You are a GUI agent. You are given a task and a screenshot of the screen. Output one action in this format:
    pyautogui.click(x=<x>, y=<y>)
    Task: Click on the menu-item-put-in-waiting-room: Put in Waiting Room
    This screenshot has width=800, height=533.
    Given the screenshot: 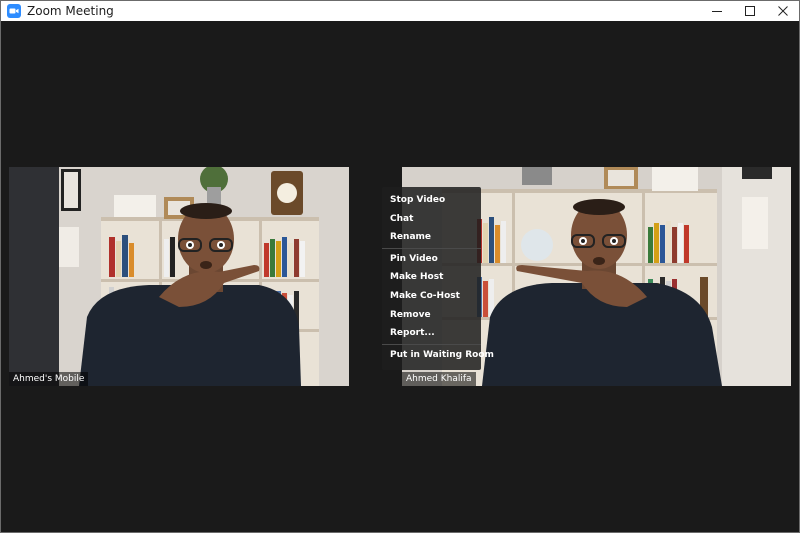 What is the action you would take?
    pyautogui.click(x=438, y=355)
    